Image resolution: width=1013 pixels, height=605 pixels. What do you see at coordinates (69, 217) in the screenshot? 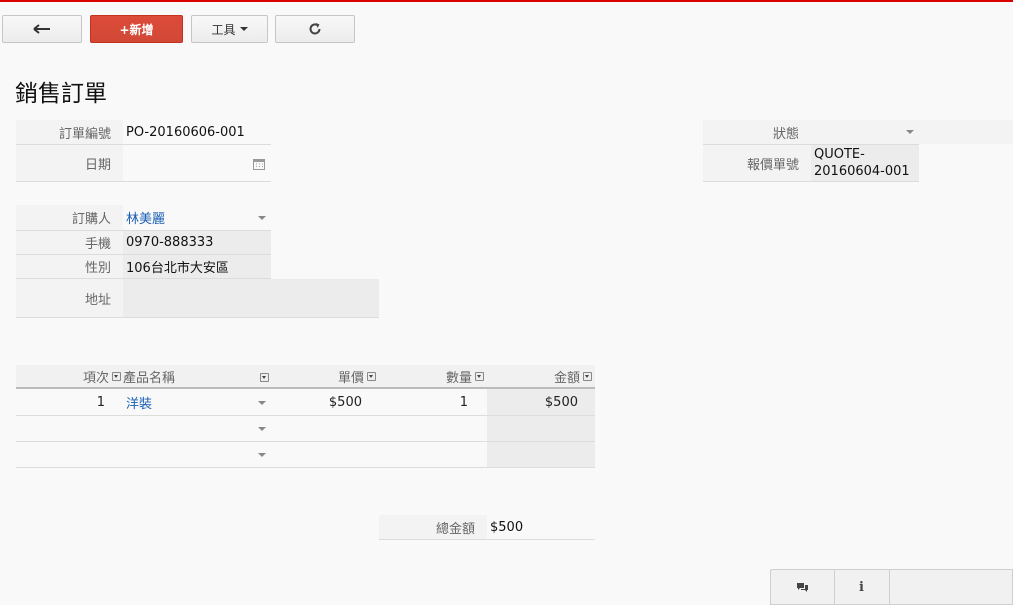
I see `buyer-label: 訂購人` at bounding box center [69, 217].